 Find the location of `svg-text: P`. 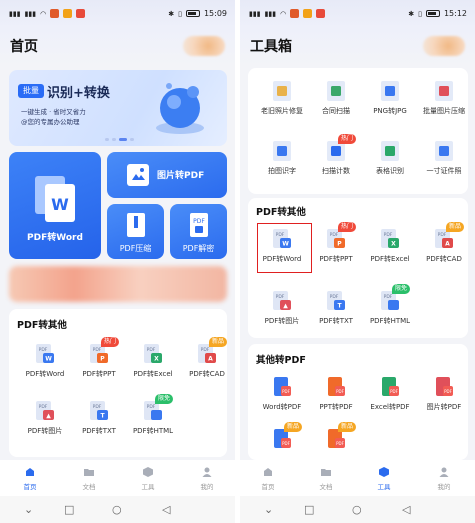

svg-text: P is located at coordinates (102, 359).